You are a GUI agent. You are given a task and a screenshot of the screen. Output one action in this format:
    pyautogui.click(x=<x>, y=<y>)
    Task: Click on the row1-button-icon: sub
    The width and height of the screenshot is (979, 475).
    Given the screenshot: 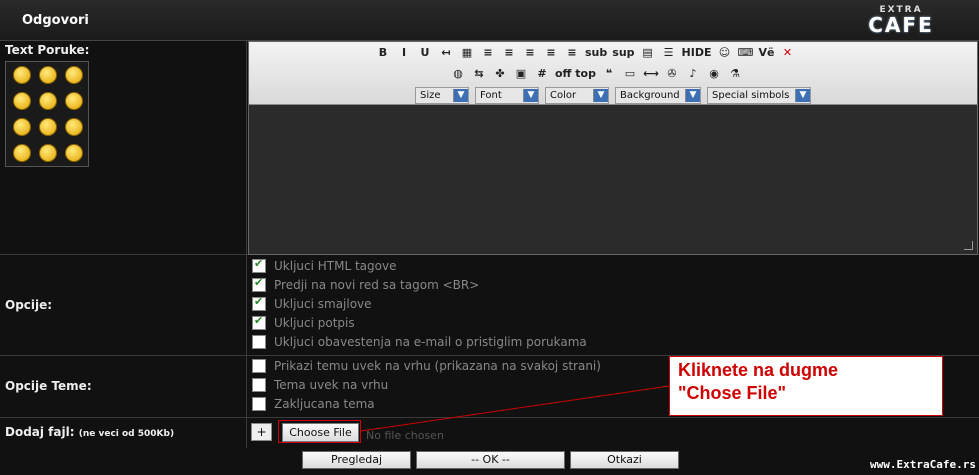 What is the action you would take?
    pyautogui.click(x=596, y=53)
    